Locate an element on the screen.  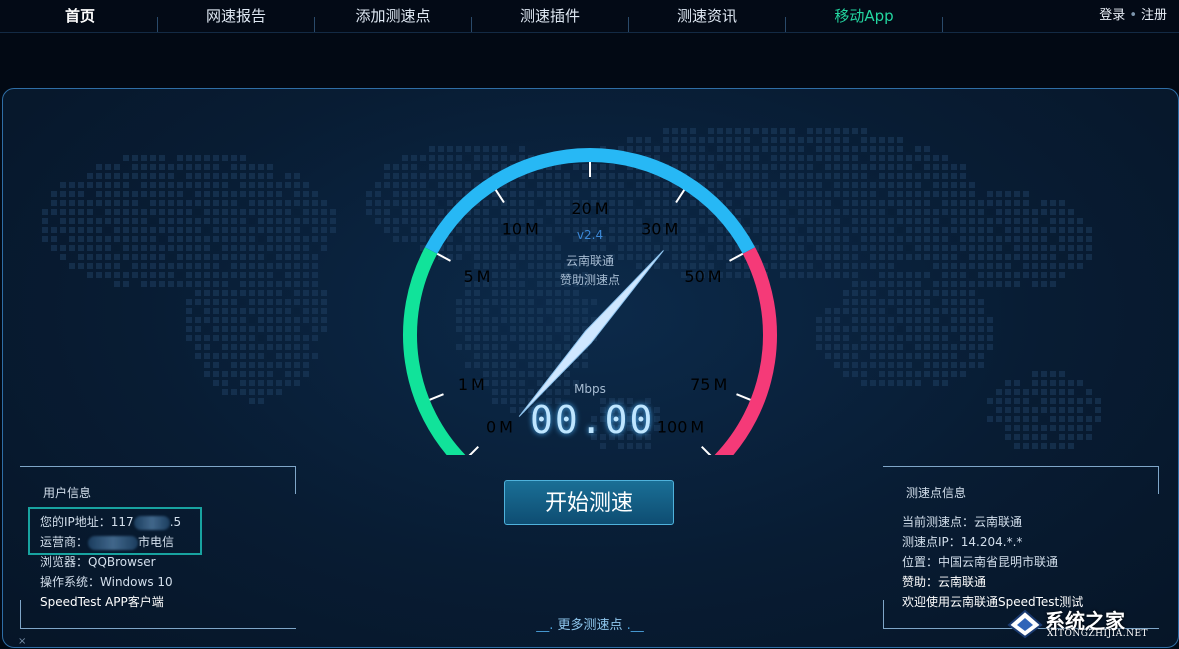
server-location-row: 位置：中国云南省昆明市联通 is located at coordinates (980, 561).